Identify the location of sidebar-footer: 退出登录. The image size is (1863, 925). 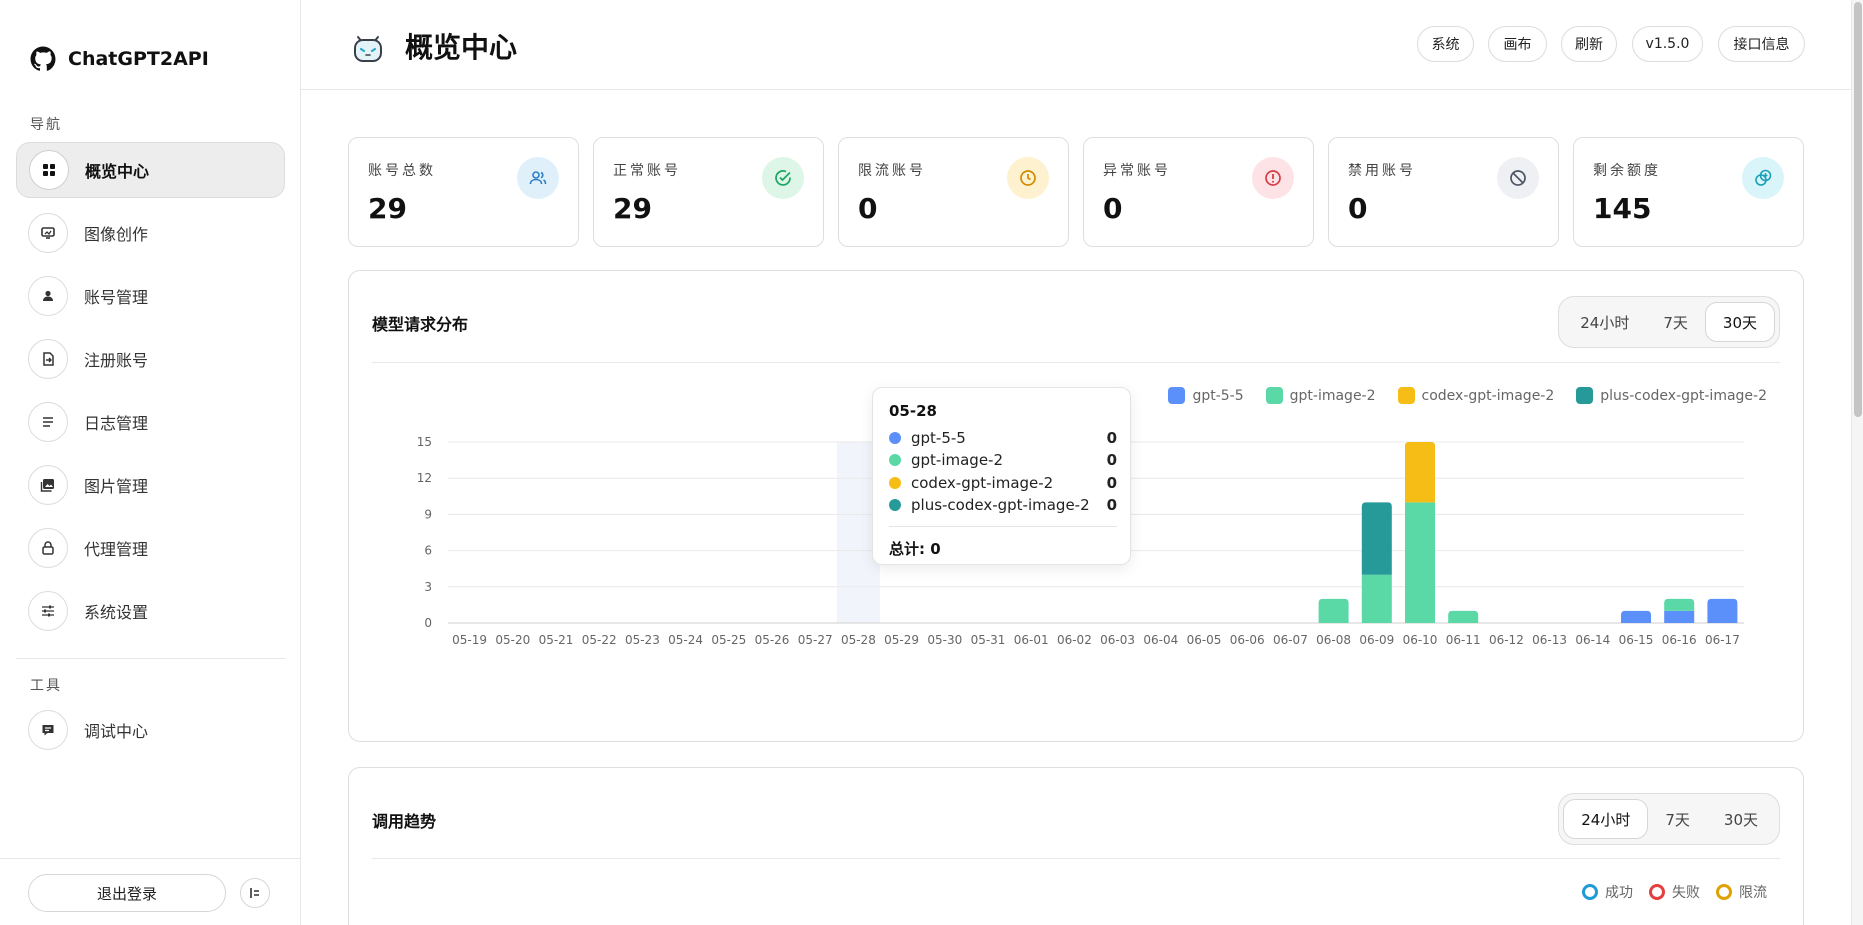
(150, 891).